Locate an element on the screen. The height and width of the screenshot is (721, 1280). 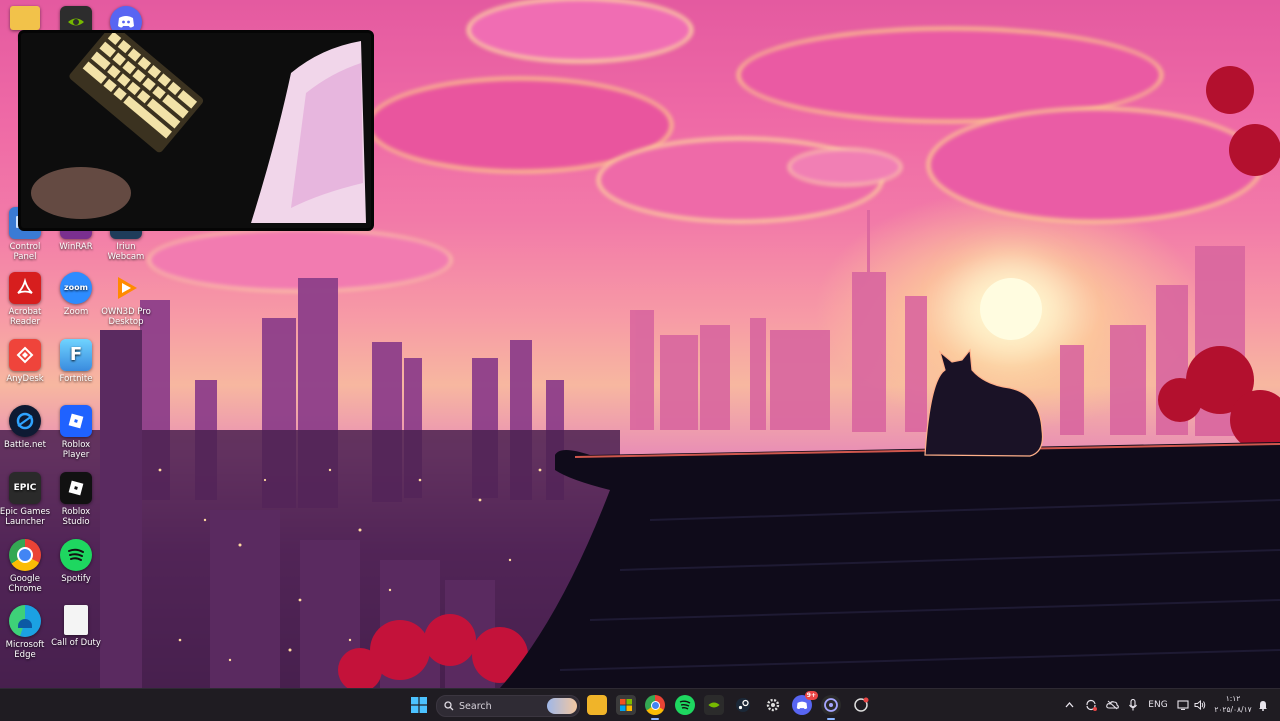
desktop-icon-label: Roblox Studio is located at coordinates (76, 517).